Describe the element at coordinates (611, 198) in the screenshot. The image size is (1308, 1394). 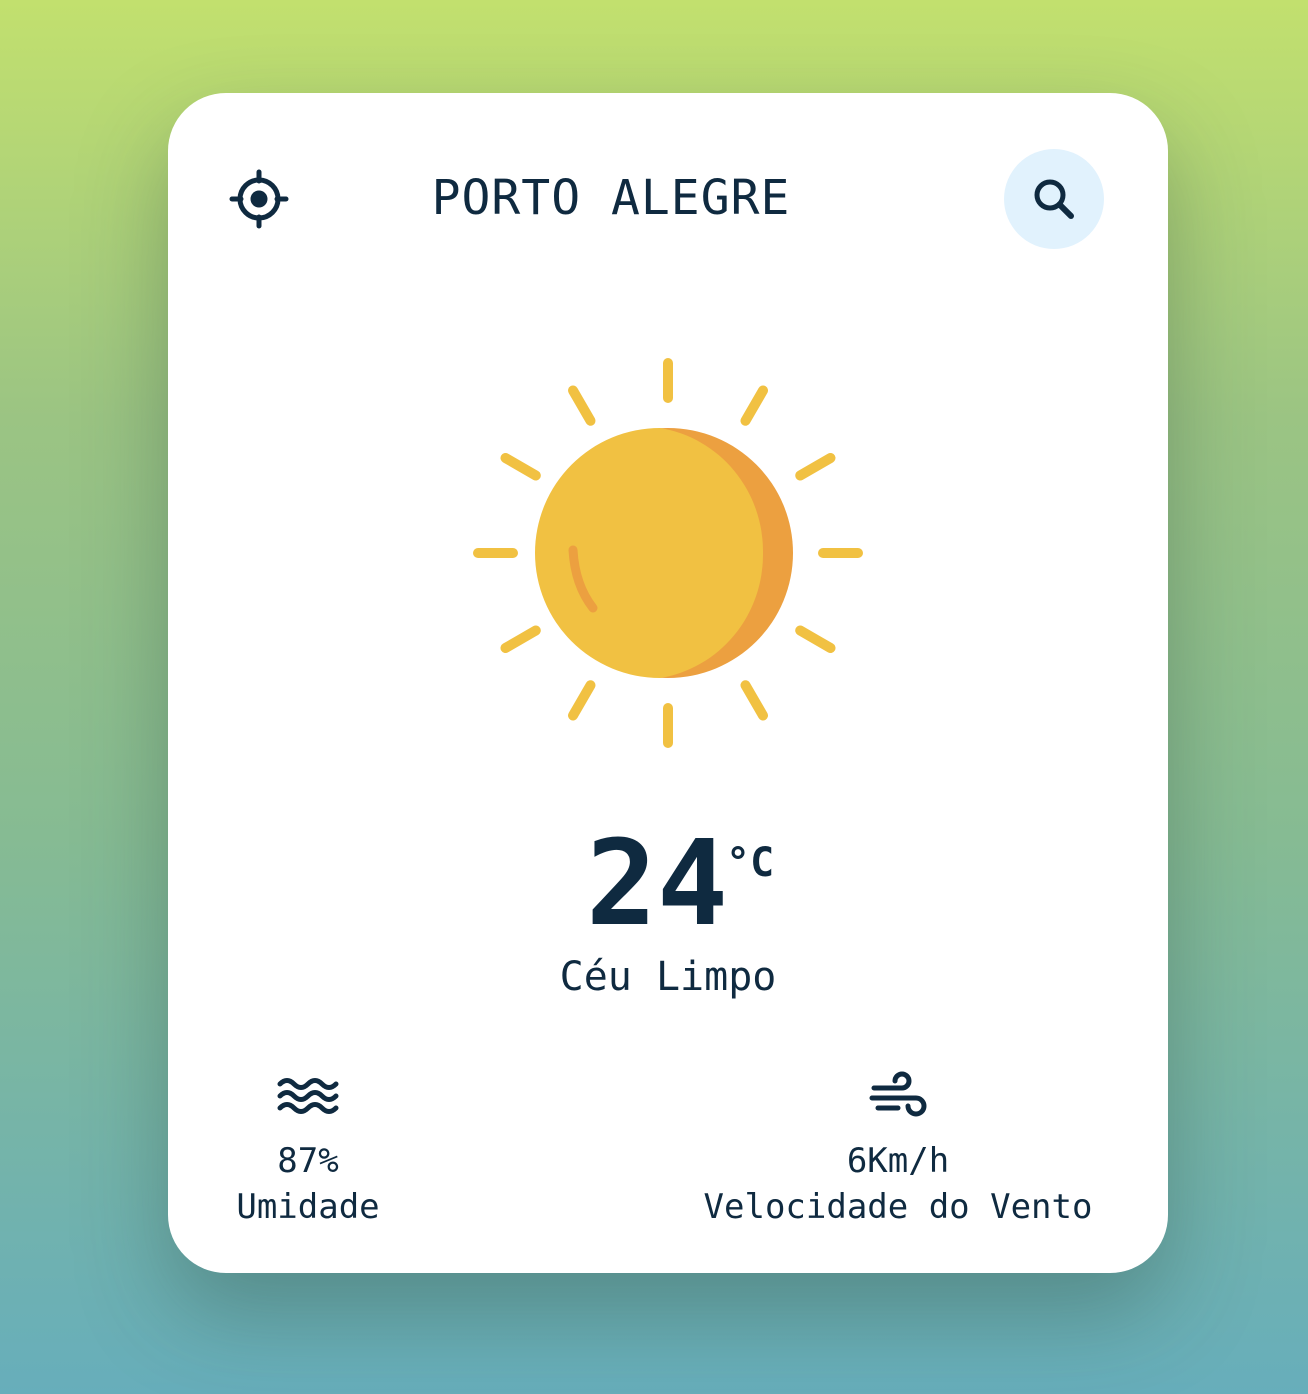
I see `city-name: PORTO ALEGRE` at that location.